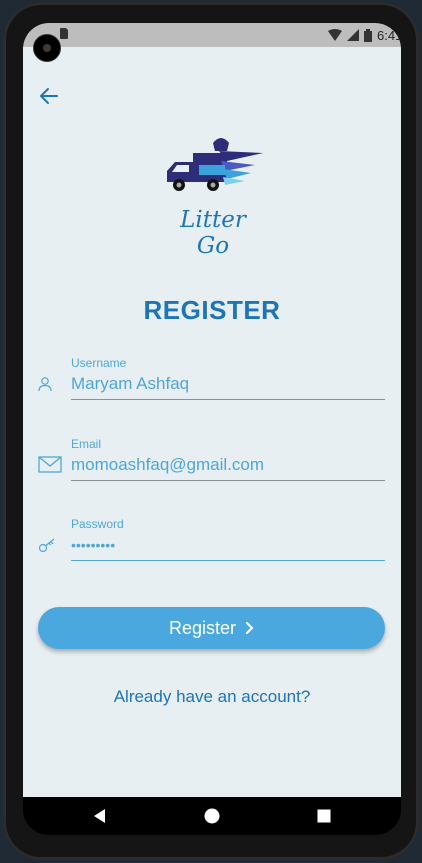 The image size is (422, 863). I want to click on email-label: Email, so click(86, 444).